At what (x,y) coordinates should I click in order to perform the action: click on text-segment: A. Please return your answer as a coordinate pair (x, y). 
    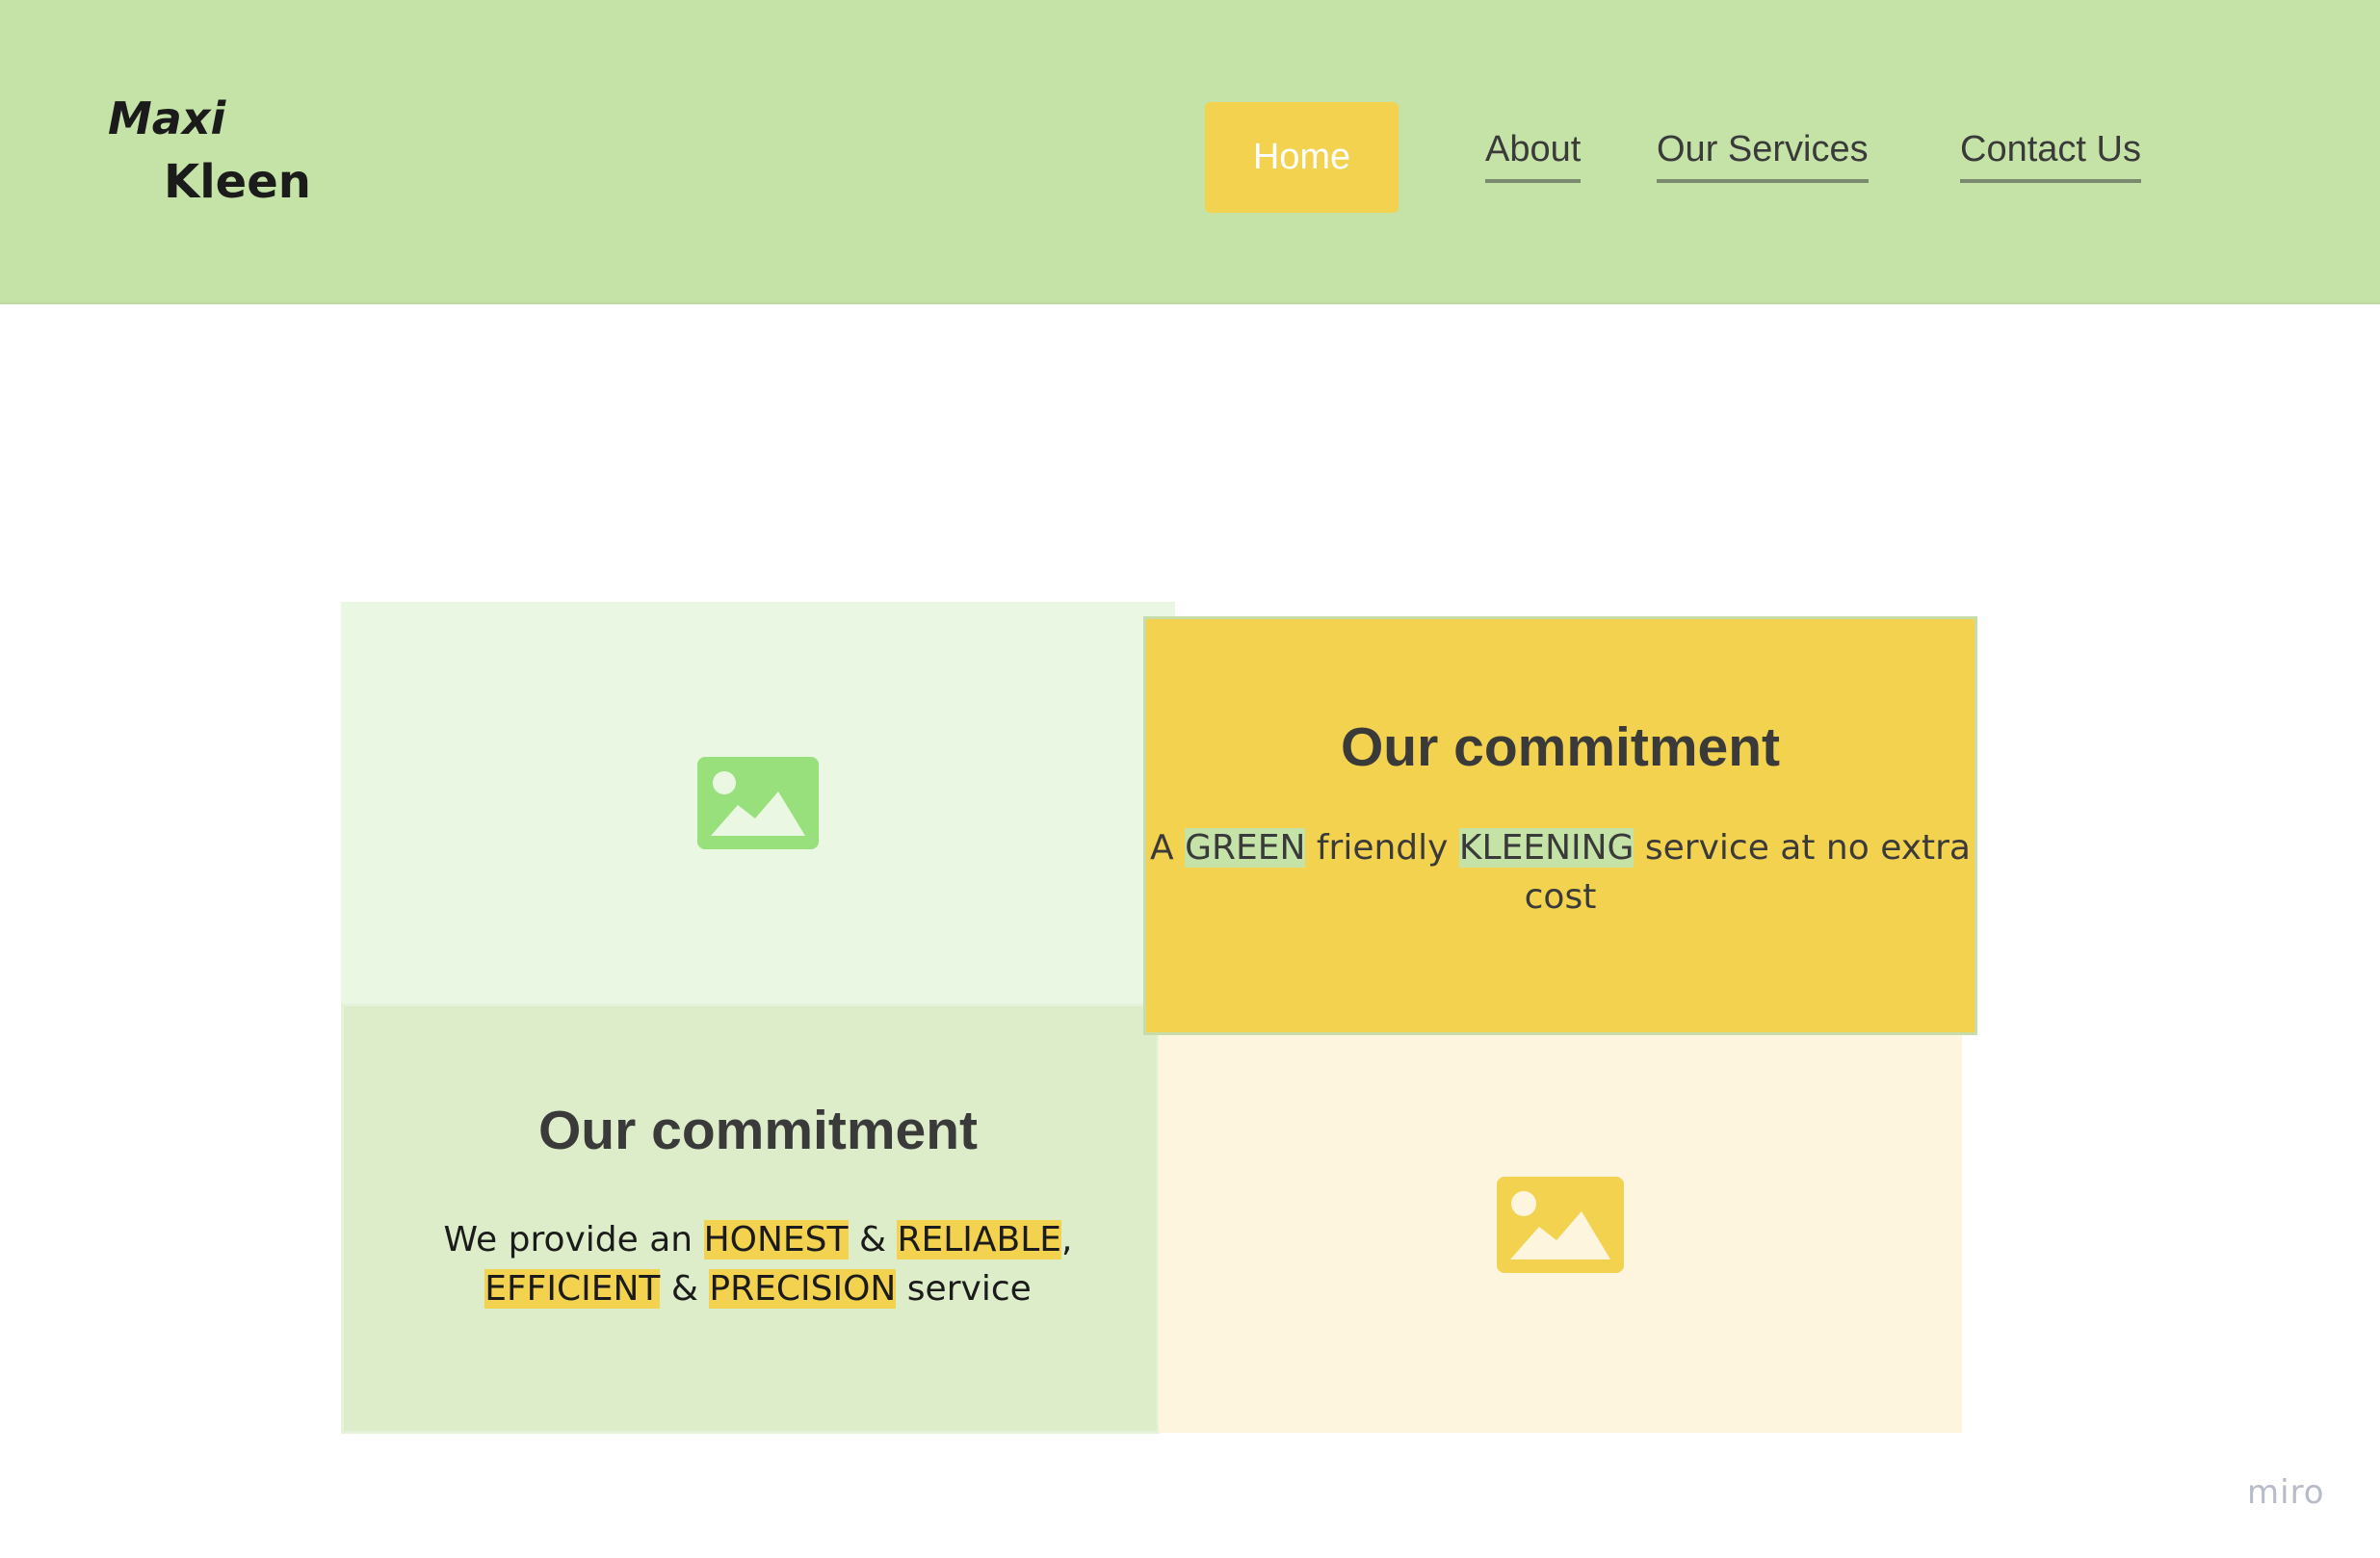
    Looking at the image, I should click on (1168, 848).